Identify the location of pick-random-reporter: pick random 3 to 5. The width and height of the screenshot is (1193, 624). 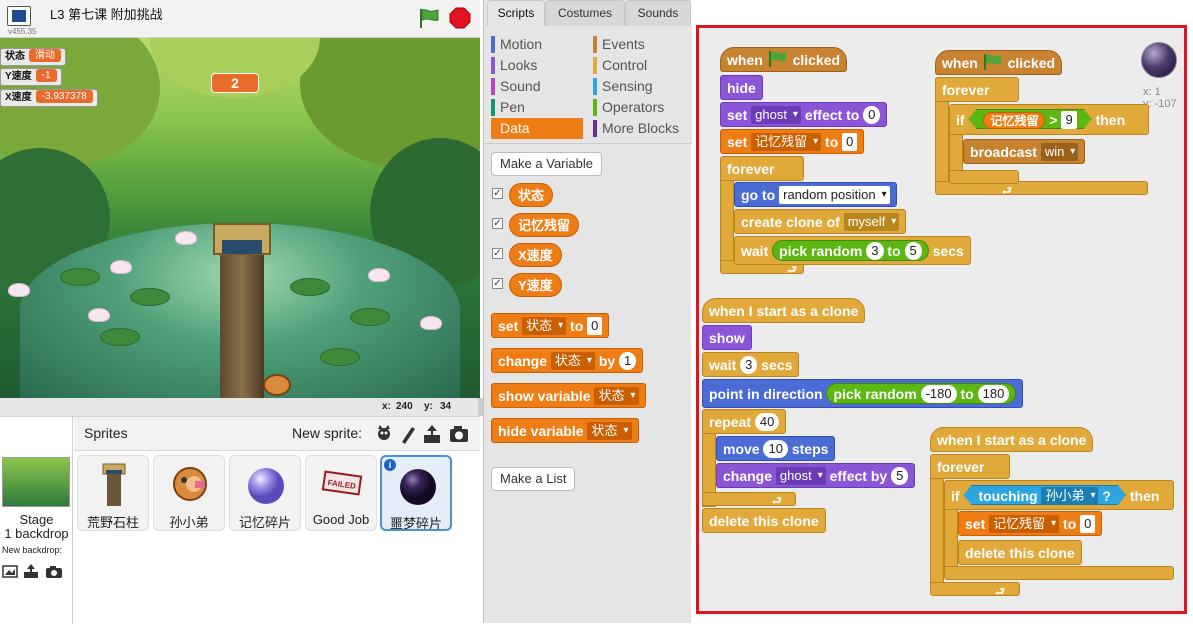
(850, 250).